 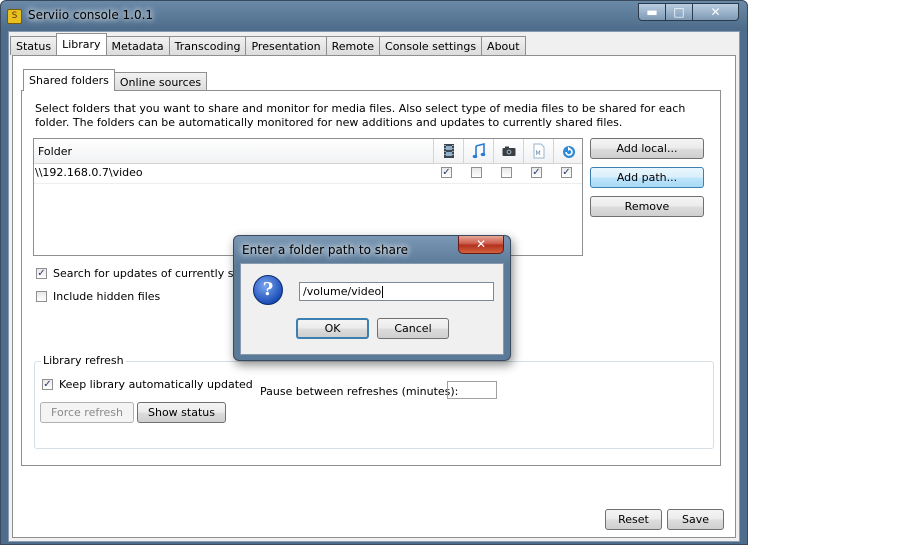 I want to click on remove-button: Remove, so click(x=647, y=206).